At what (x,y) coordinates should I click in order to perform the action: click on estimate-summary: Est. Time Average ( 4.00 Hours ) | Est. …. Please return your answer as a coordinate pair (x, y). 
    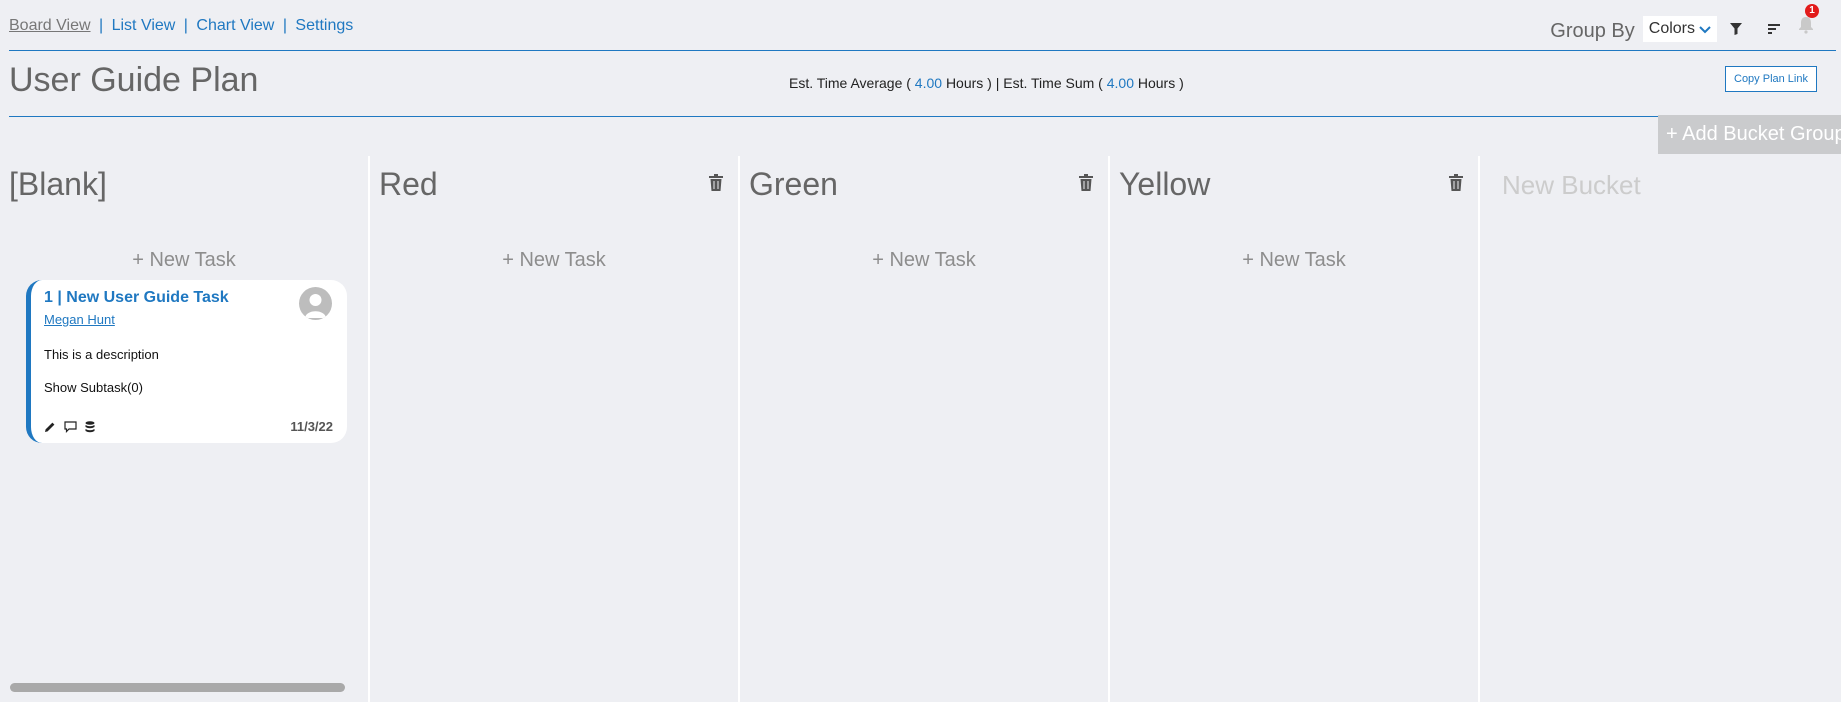
    Looking at the image, I should click on (986, 83).